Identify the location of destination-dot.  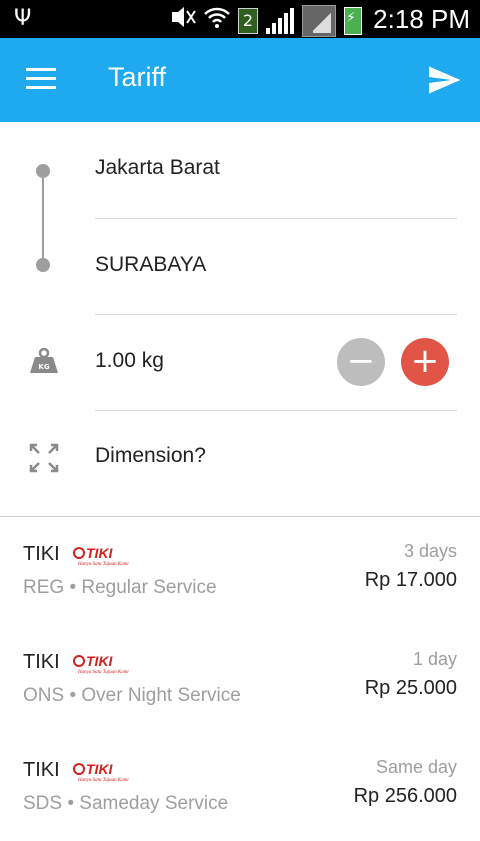
(43, 265).